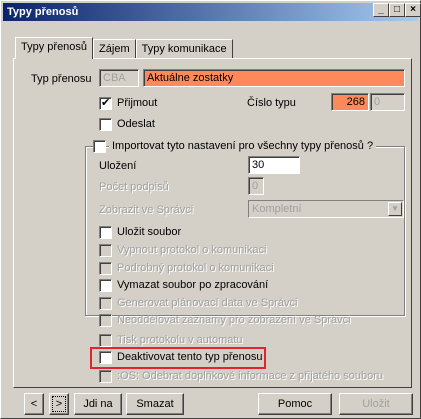 This screenshot has width=421, height=419. Describe the element at coordinates (105, 285) in the screenshot. I see `delete-after-processing-checkbox` at that location.